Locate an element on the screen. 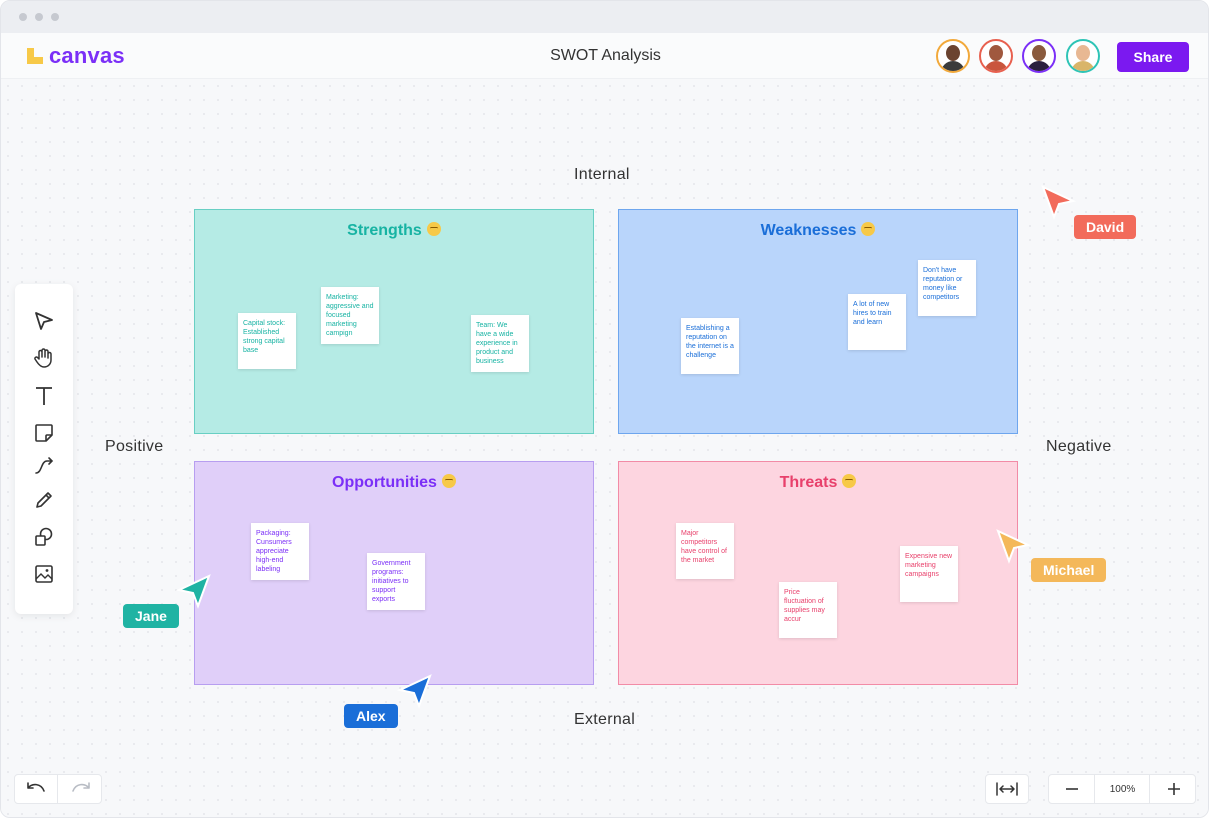 The width and height of the screenshot is (1209, 818). hand-icon is located at coordinates (43, 358).